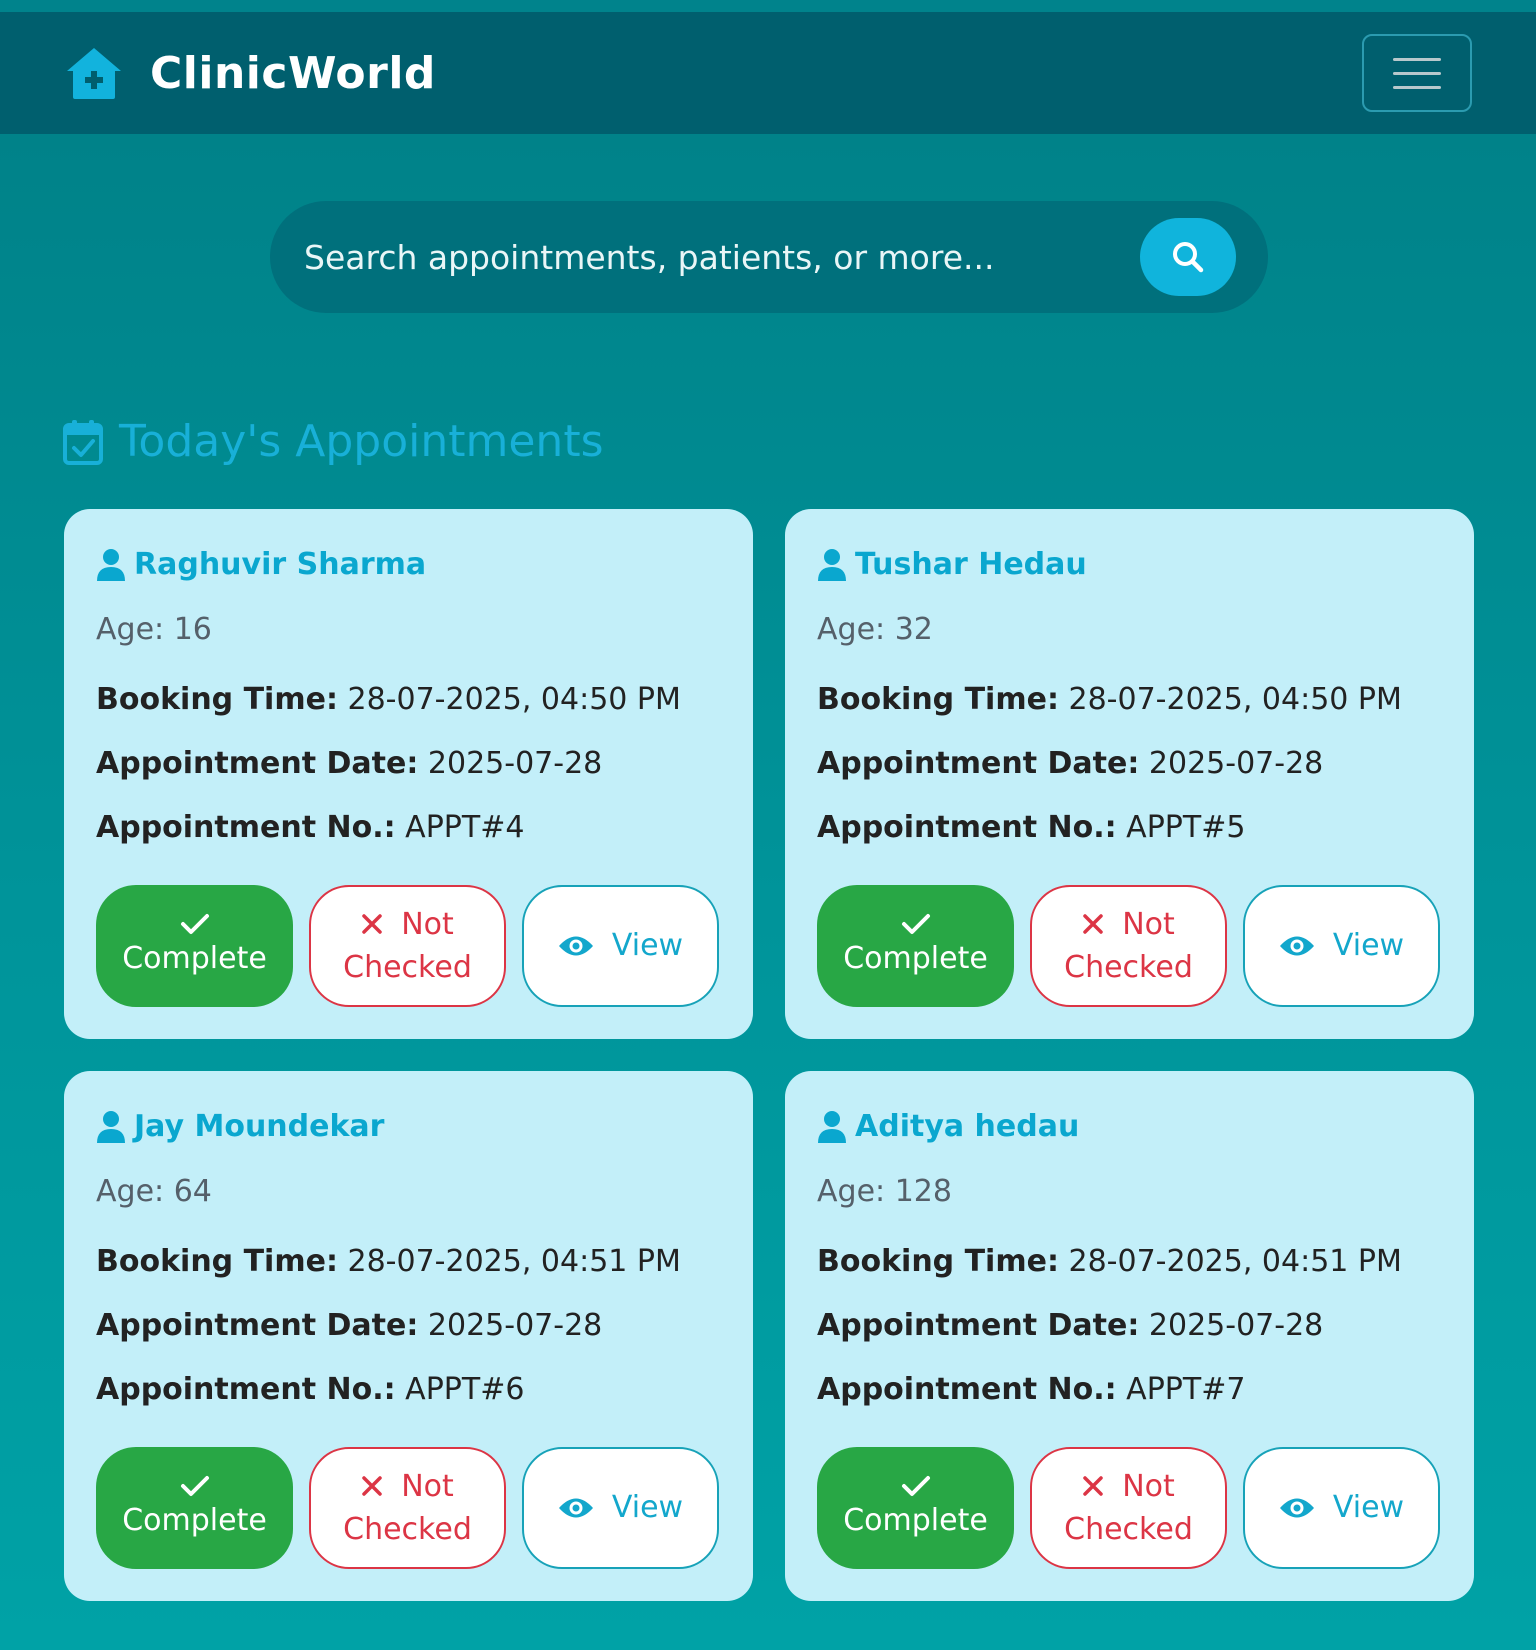  I want to click on patient-age: Age: 64, so click(154, 1191).